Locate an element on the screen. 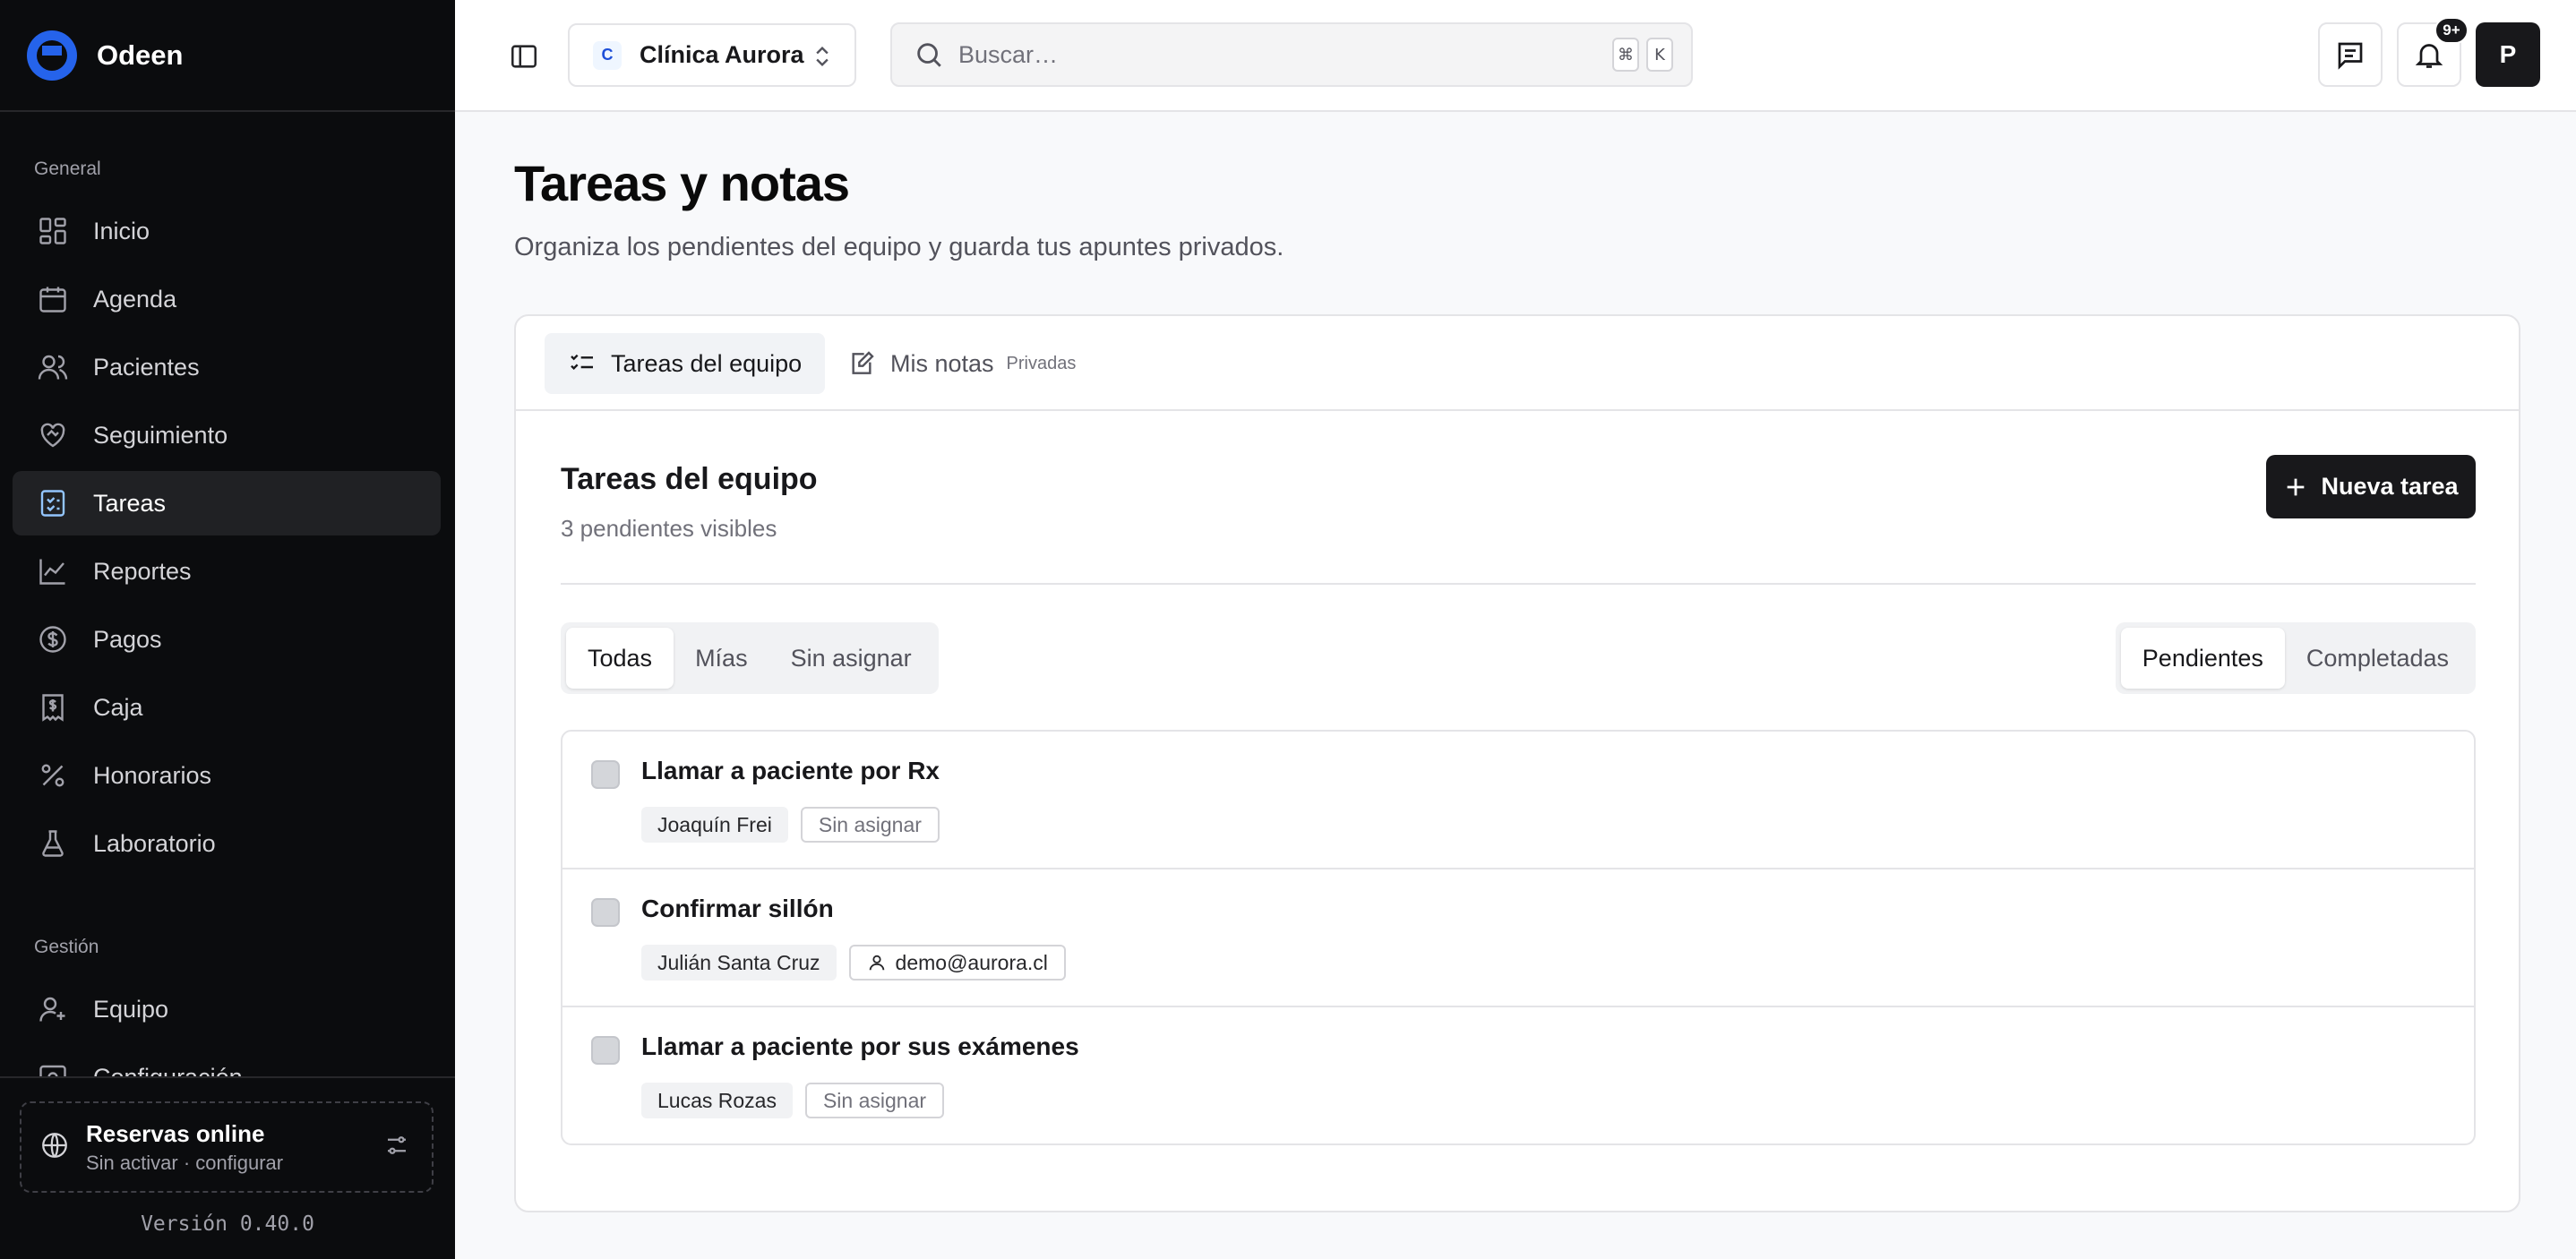 This screenshot has height=1259, width=2576. task-tags: Julián Santa Cruz demo@aurora.cl is located at coordinates (859, 963).